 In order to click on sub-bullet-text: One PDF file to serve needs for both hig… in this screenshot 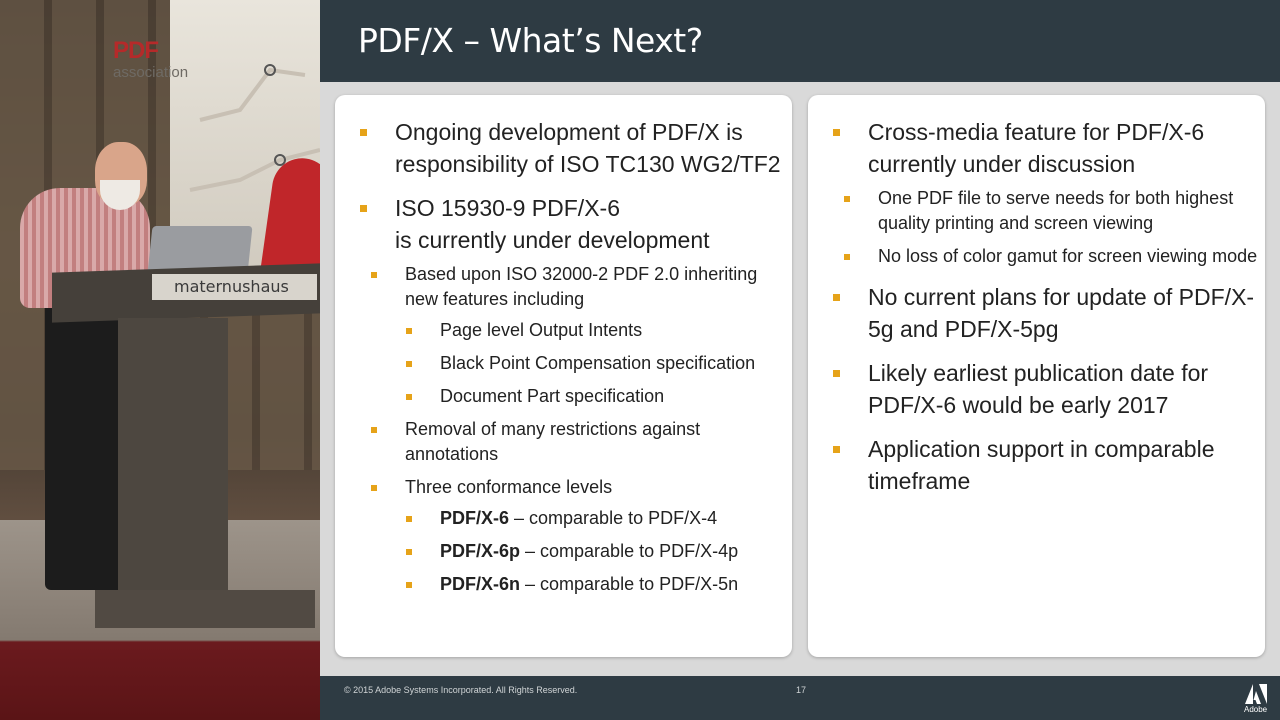, I will do `click(1056, 210)`.